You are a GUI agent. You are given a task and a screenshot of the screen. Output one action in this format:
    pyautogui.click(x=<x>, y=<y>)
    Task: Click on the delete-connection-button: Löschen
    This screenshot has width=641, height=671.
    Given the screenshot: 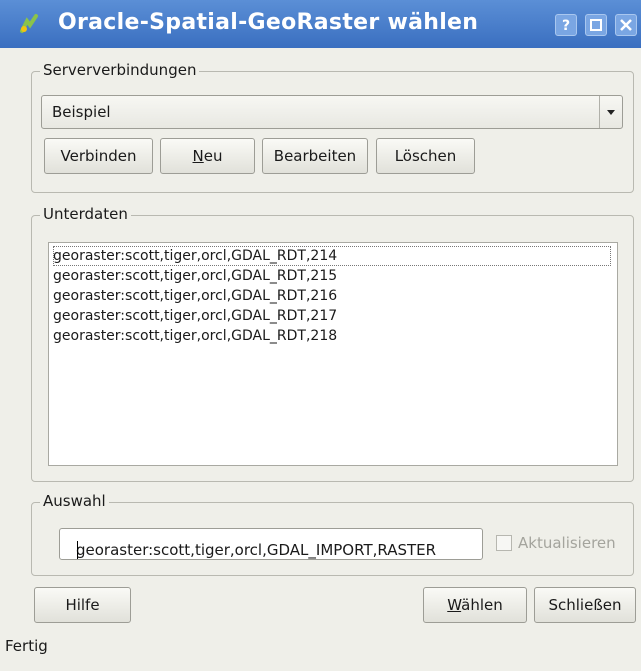 What is the action you would take?
    pyautogui.click(x=425, y=156)
    